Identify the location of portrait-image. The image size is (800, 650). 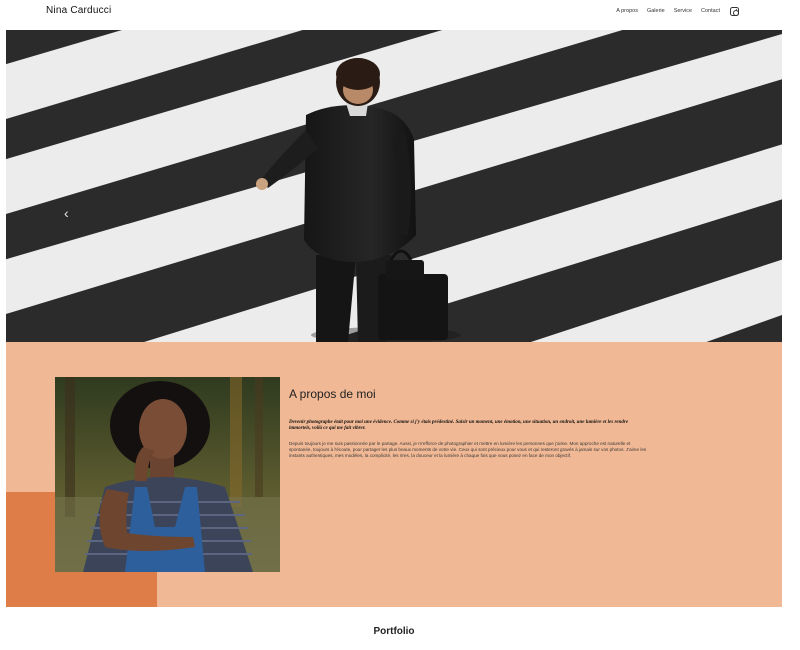
(167, 474).